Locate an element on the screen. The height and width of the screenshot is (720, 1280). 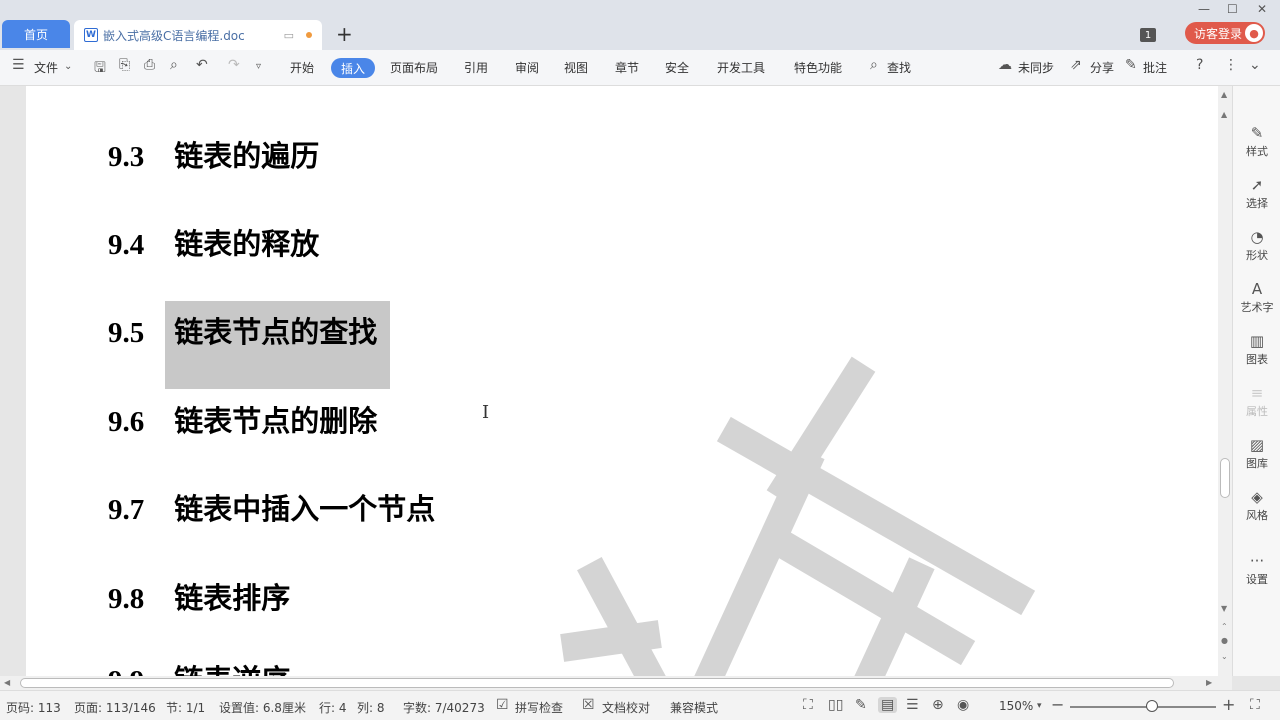
proofread-button: 文档校对 is located at coordinates (626, 707).